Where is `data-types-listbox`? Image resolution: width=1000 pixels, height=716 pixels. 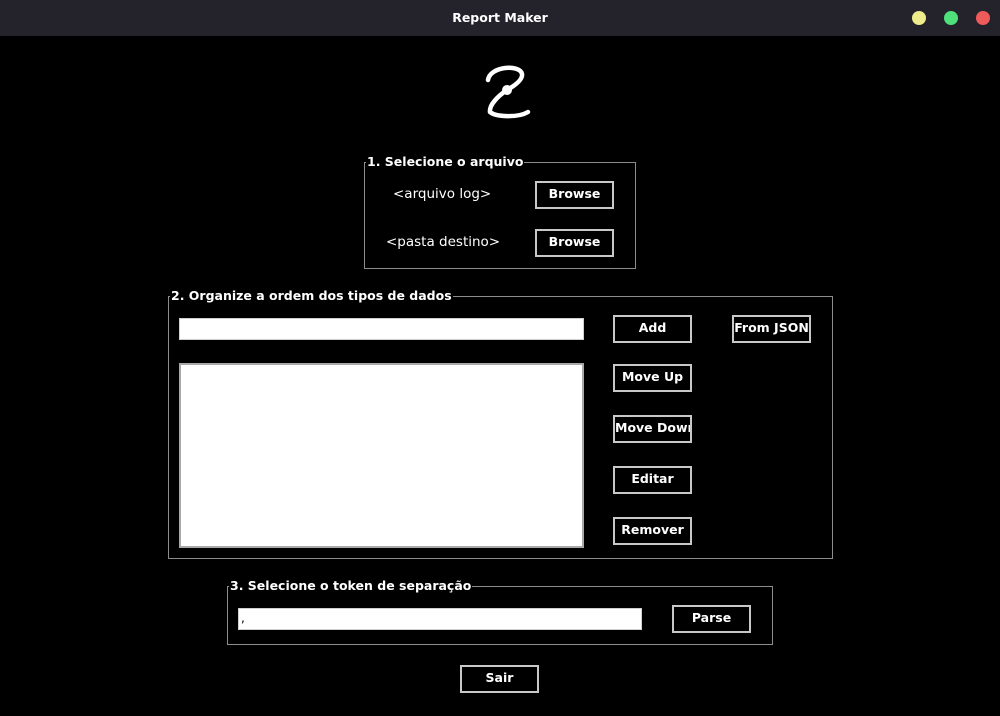 data-types-listbox is located at coordinates (381, 455).